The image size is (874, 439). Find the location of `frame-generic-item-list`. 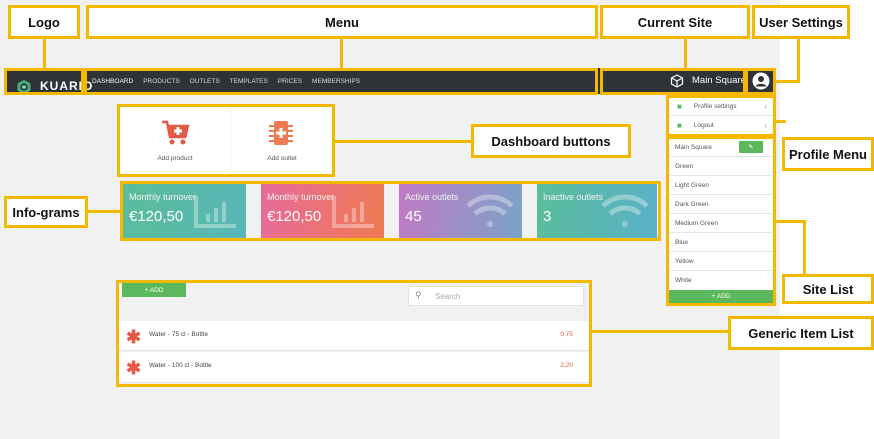

frame-generic-item-list is located at coordinates (354, 333).